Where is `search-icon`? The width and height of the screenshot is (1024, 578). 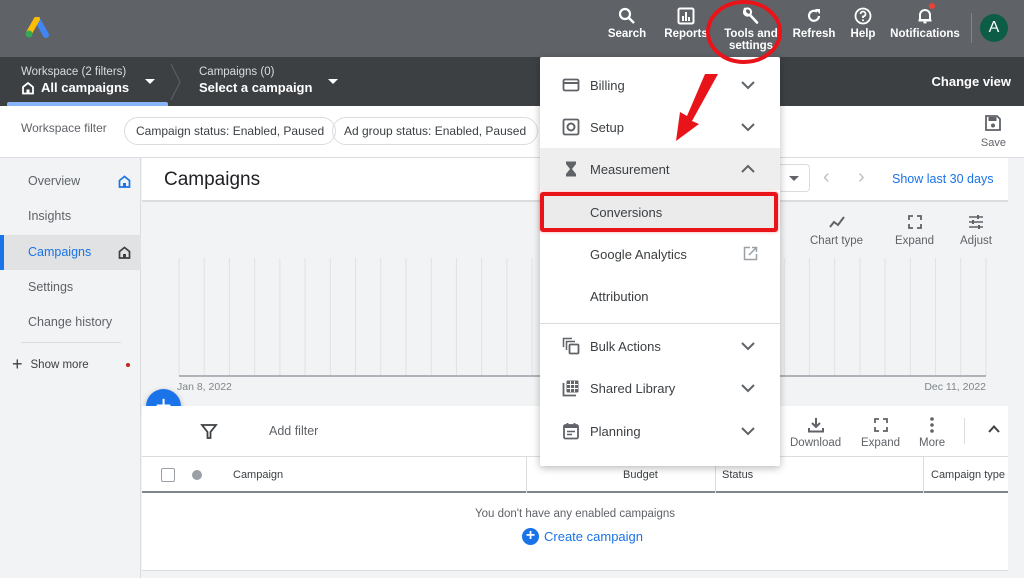 search-icon is located at coordinates (626, 15).